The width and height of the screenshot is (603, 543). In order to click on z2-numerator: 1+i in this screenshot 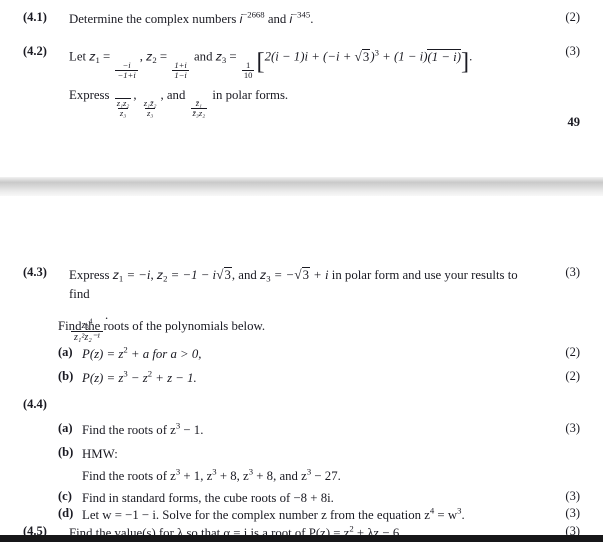, I will do `click(180, 64)`.